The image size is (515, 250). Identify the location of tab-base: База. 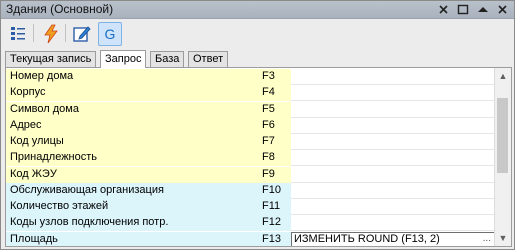
(167, 59).